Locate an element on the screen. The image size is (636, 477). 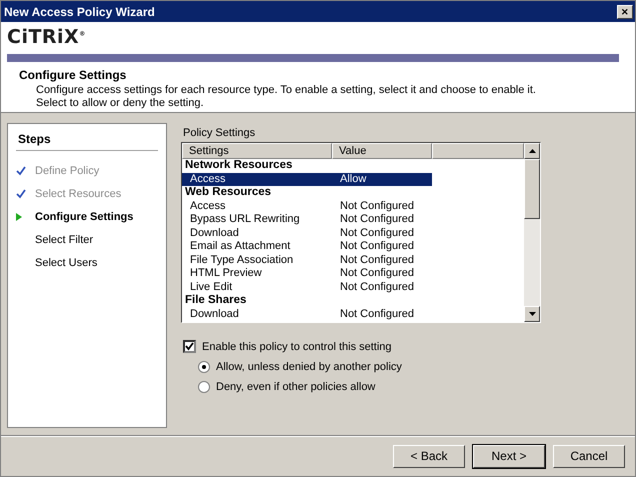
setting-name: File Type Association is located at coordinates (241, 260).